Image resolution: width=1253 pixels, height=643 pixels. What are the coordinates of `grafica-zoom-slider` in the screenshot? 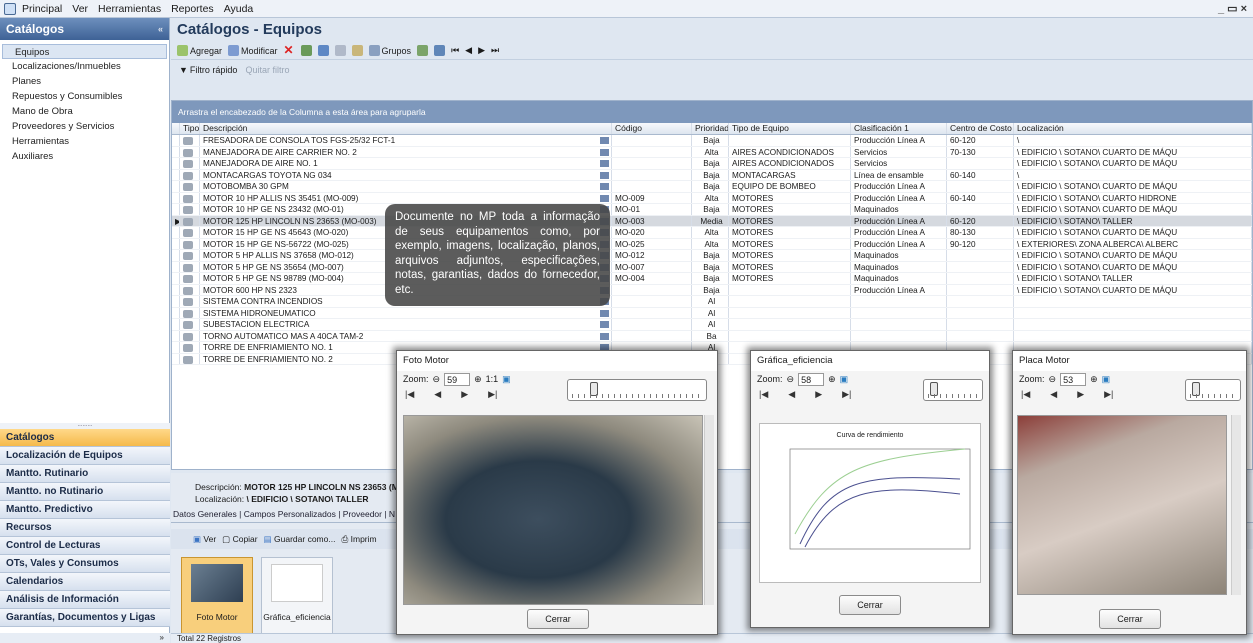 It's located at (953, 390).